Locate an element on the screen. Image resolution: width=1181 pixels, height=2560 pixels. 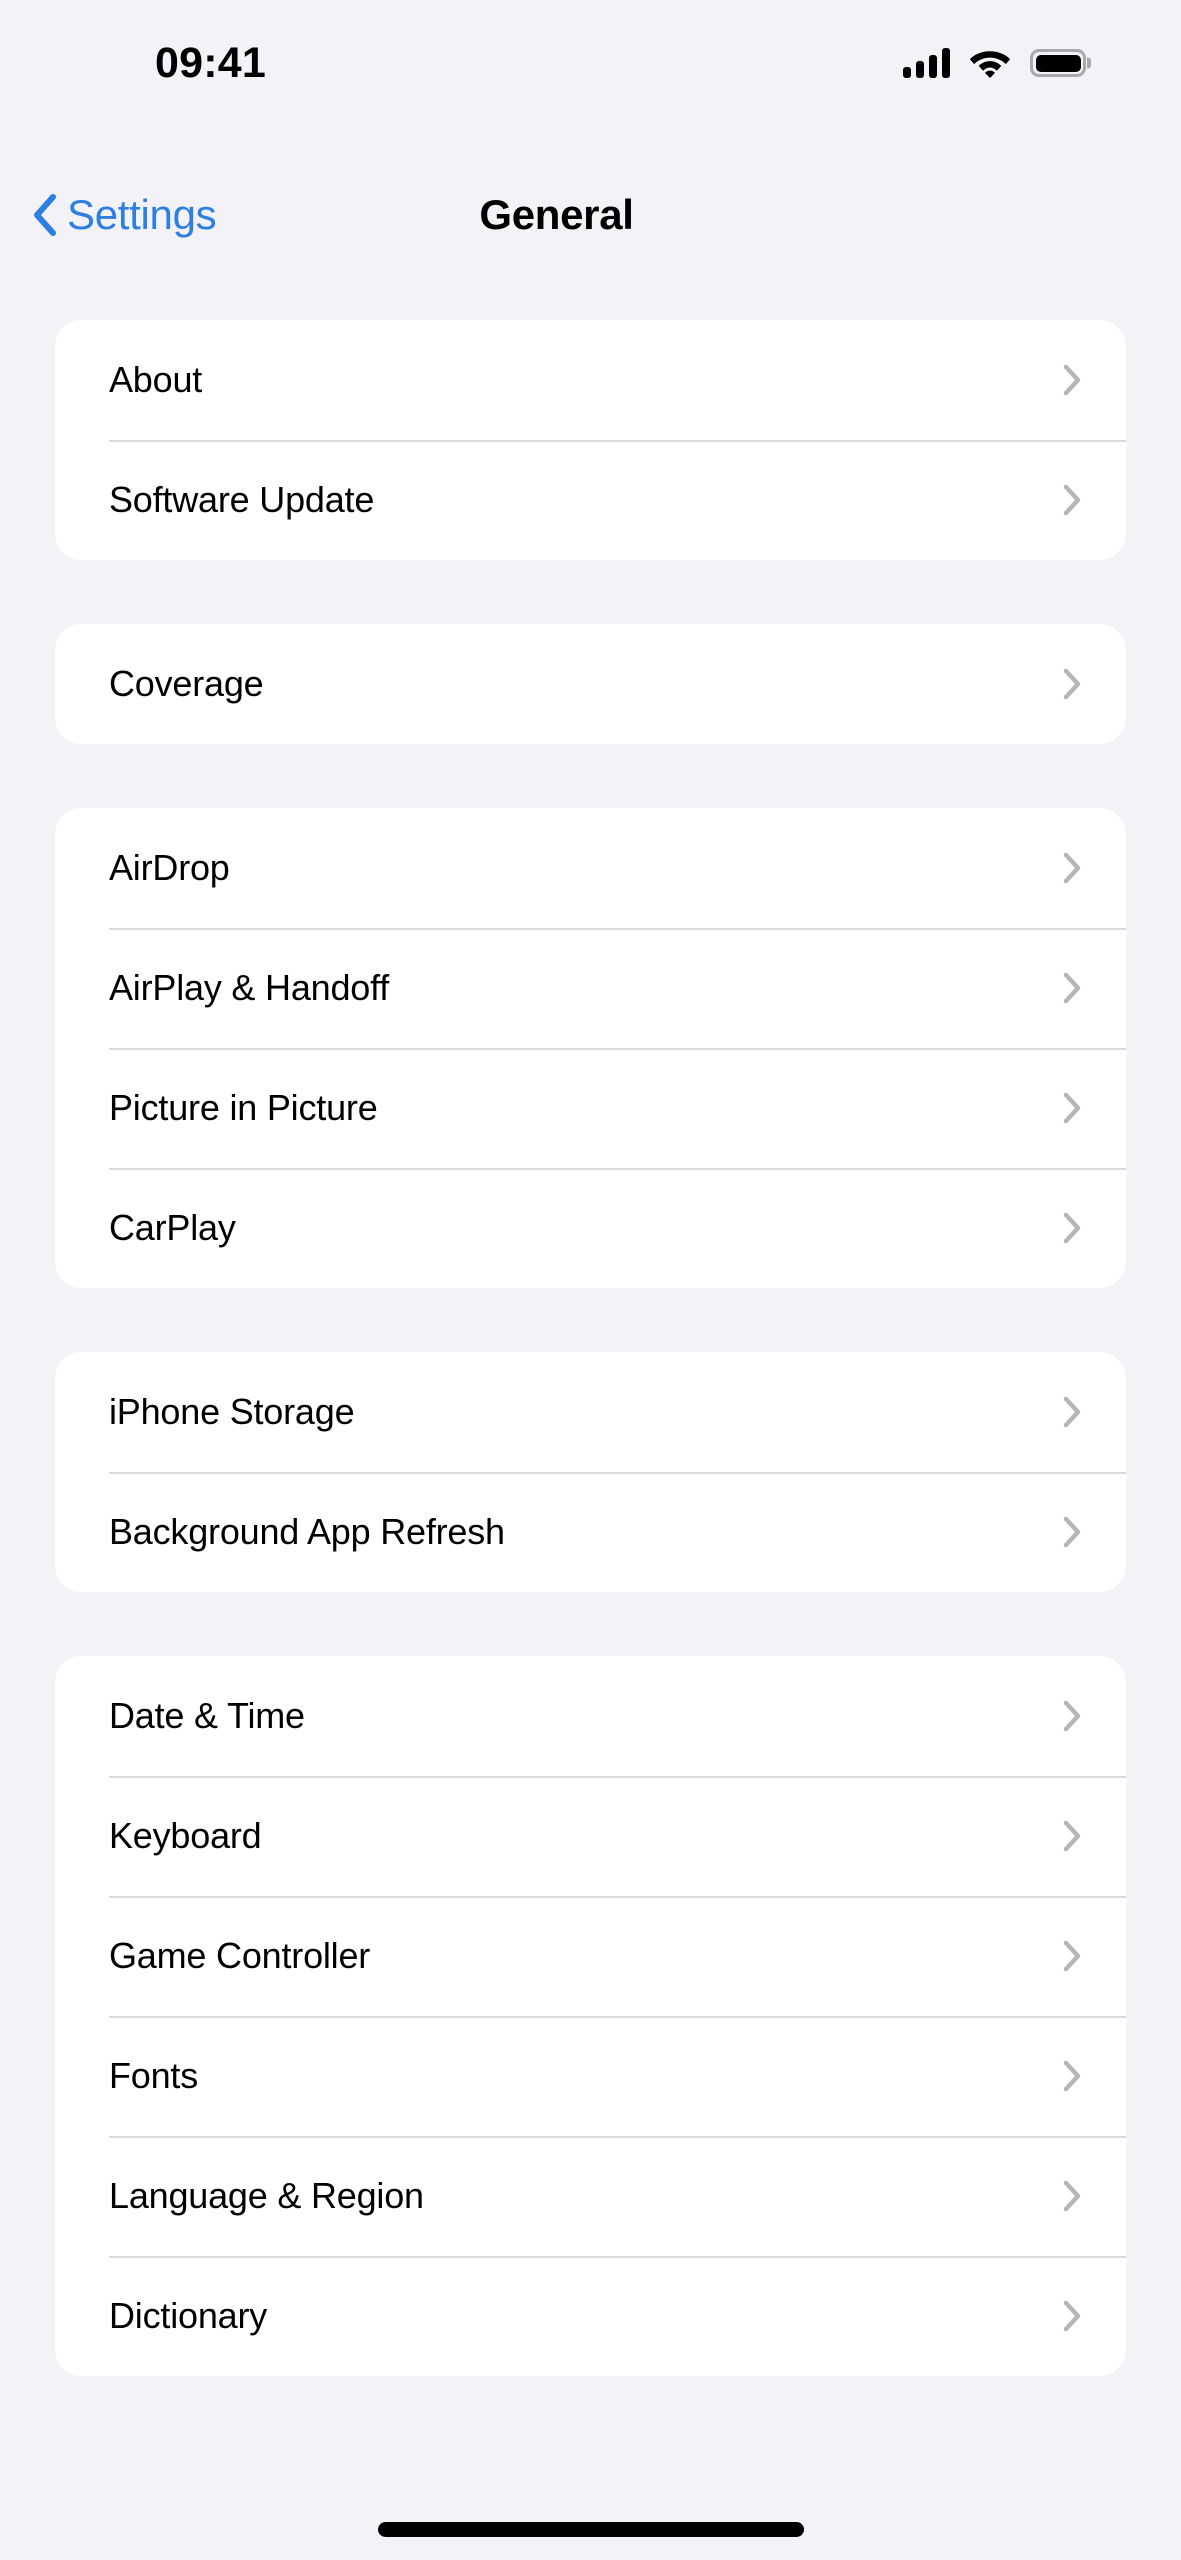
settings-group-storage: iPhone Storage Background App Refresh is located at coordinates (590, 1472).